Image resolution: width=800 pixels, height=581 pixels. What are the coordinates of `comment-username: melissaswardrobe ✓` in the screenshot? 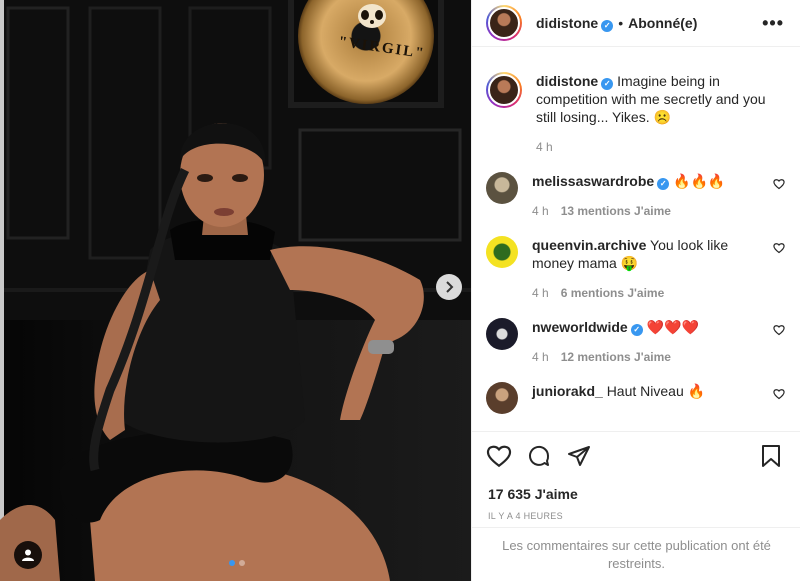 It's located at (601, 181).